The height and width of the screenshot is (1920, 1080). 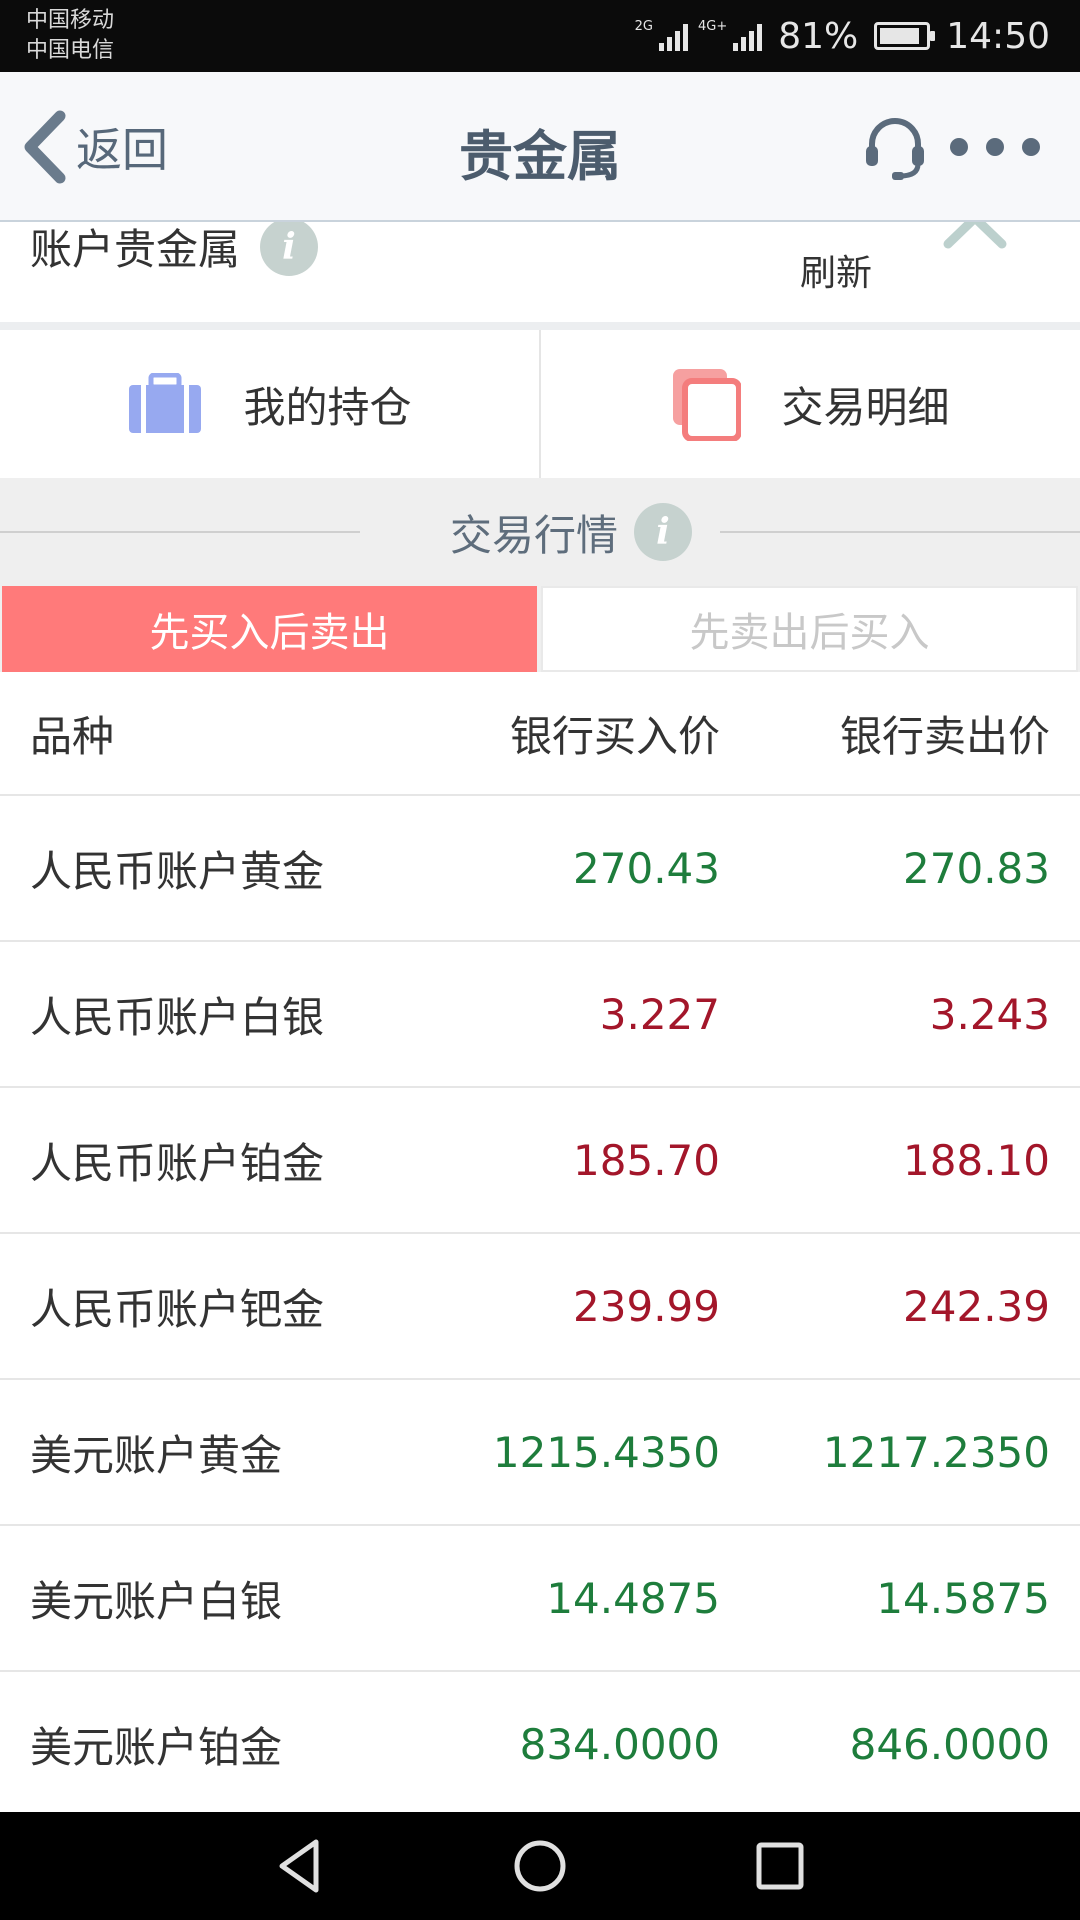 I want to click on market-section-header: 交易行情 i, so click(x=540, y=532).